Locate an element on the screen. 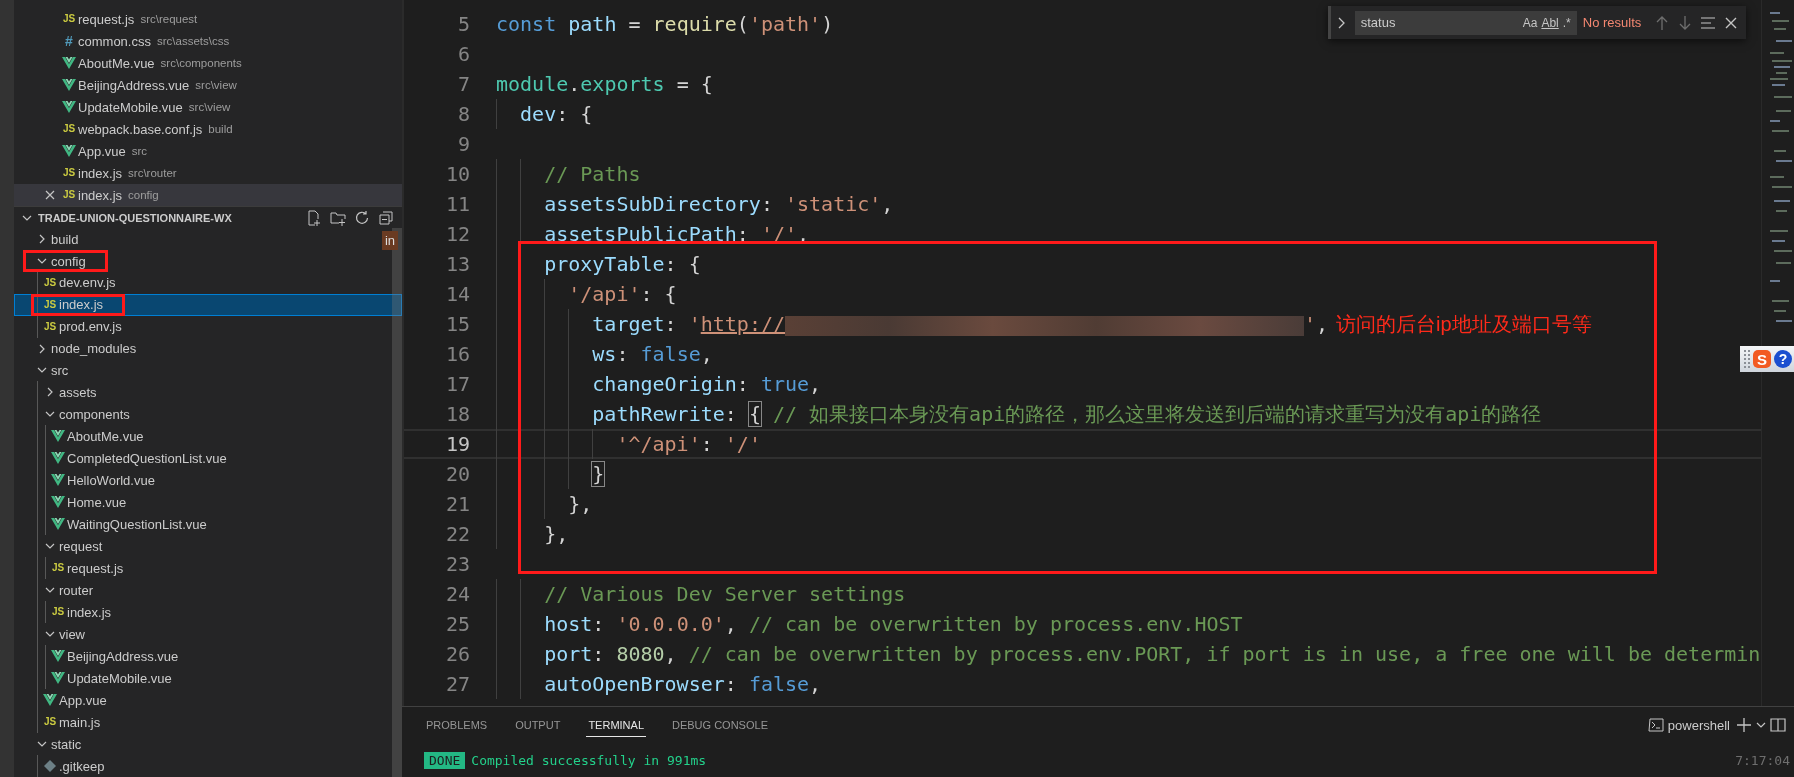 This screenshot has height=777, width=1794. code-line: ws: false, is located at coordinates (652, 354).